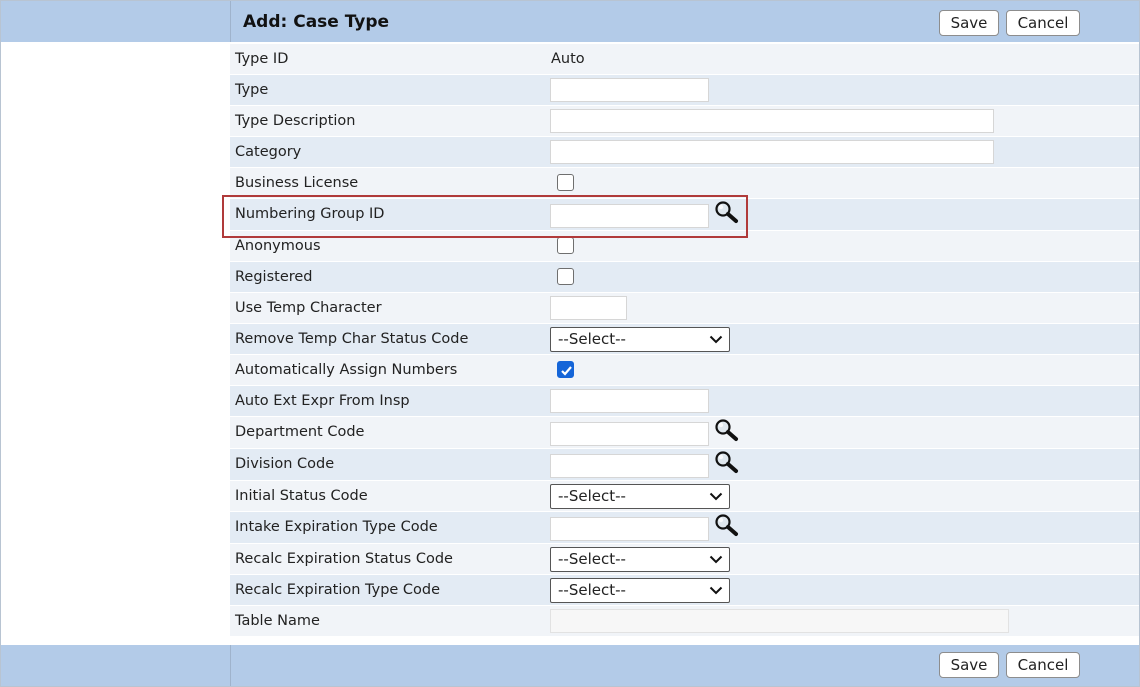 The width and height of the screenshot is (1140, 687). I want to click on initial-status-code-label: Initial Status Code, so click(301, 496).